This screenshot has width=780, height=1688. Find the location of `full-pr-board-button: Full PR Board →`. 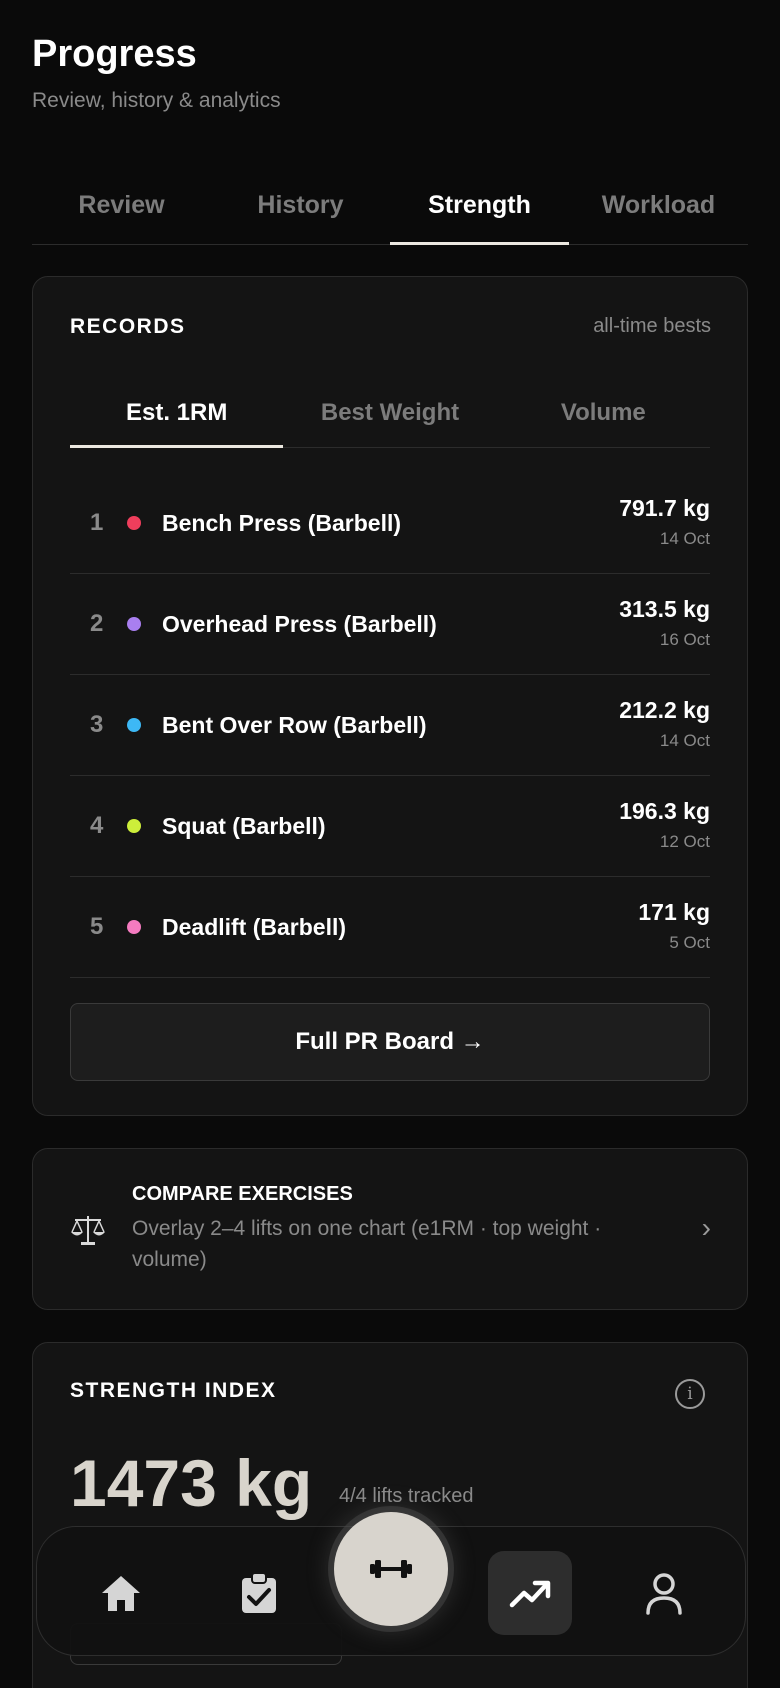

full-pr-board-button: Full PR Board → is located at coordinates (390, 1042).